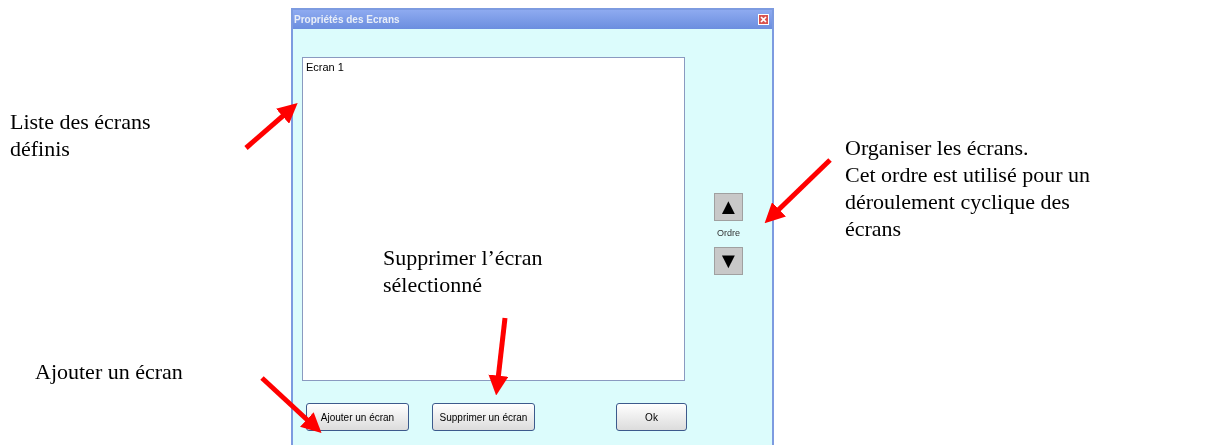  Describe the element at coordinates (463, 271) in the screenshot. I see `annotation-text: Supprimer l’écran sélectionné` at that location.